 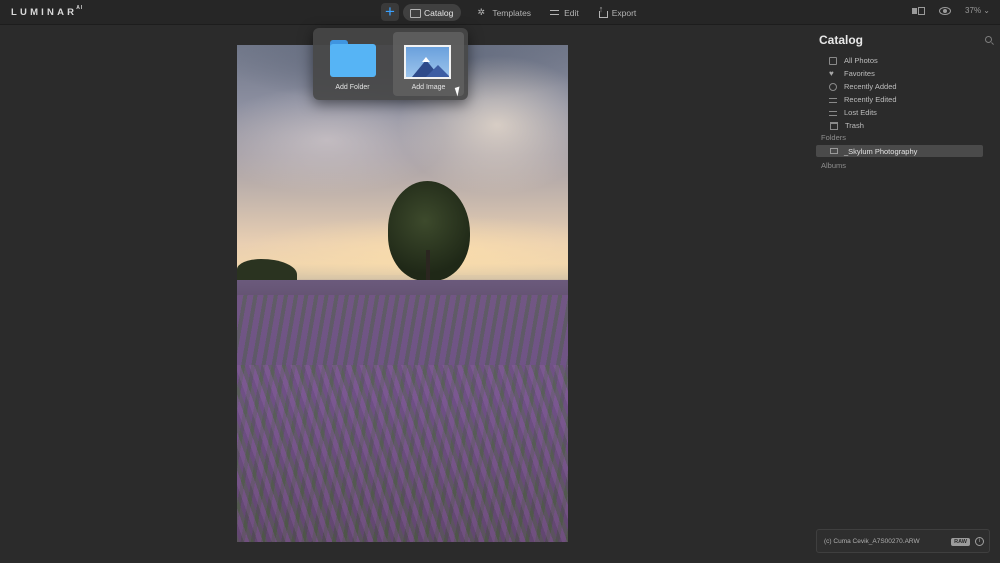 I want to click on folder-item-skylum-photography: _Skylum Photography, so click(x=899, y=151).